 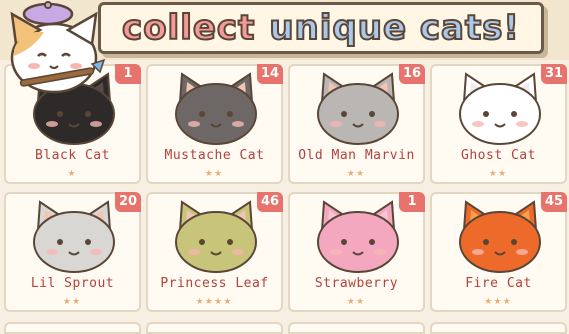 I want to click on cat-count-badge: 31, so click(x=554, y=74).